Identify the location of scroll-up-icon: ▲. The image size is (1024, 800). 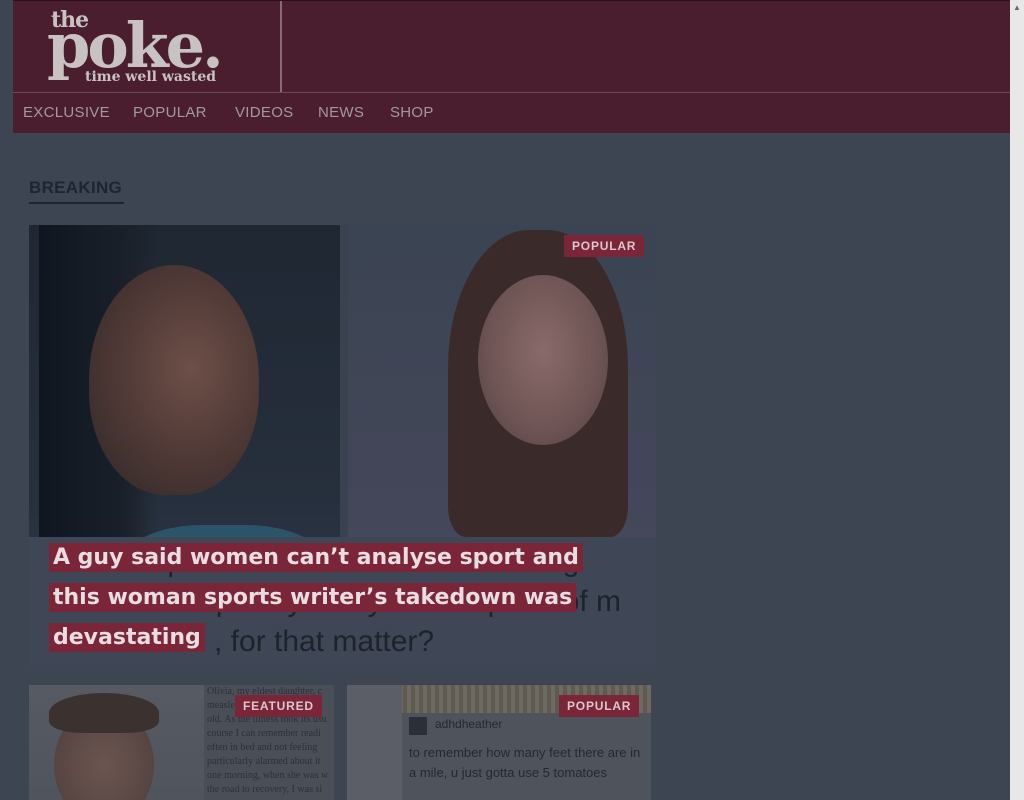
(1017, 7).